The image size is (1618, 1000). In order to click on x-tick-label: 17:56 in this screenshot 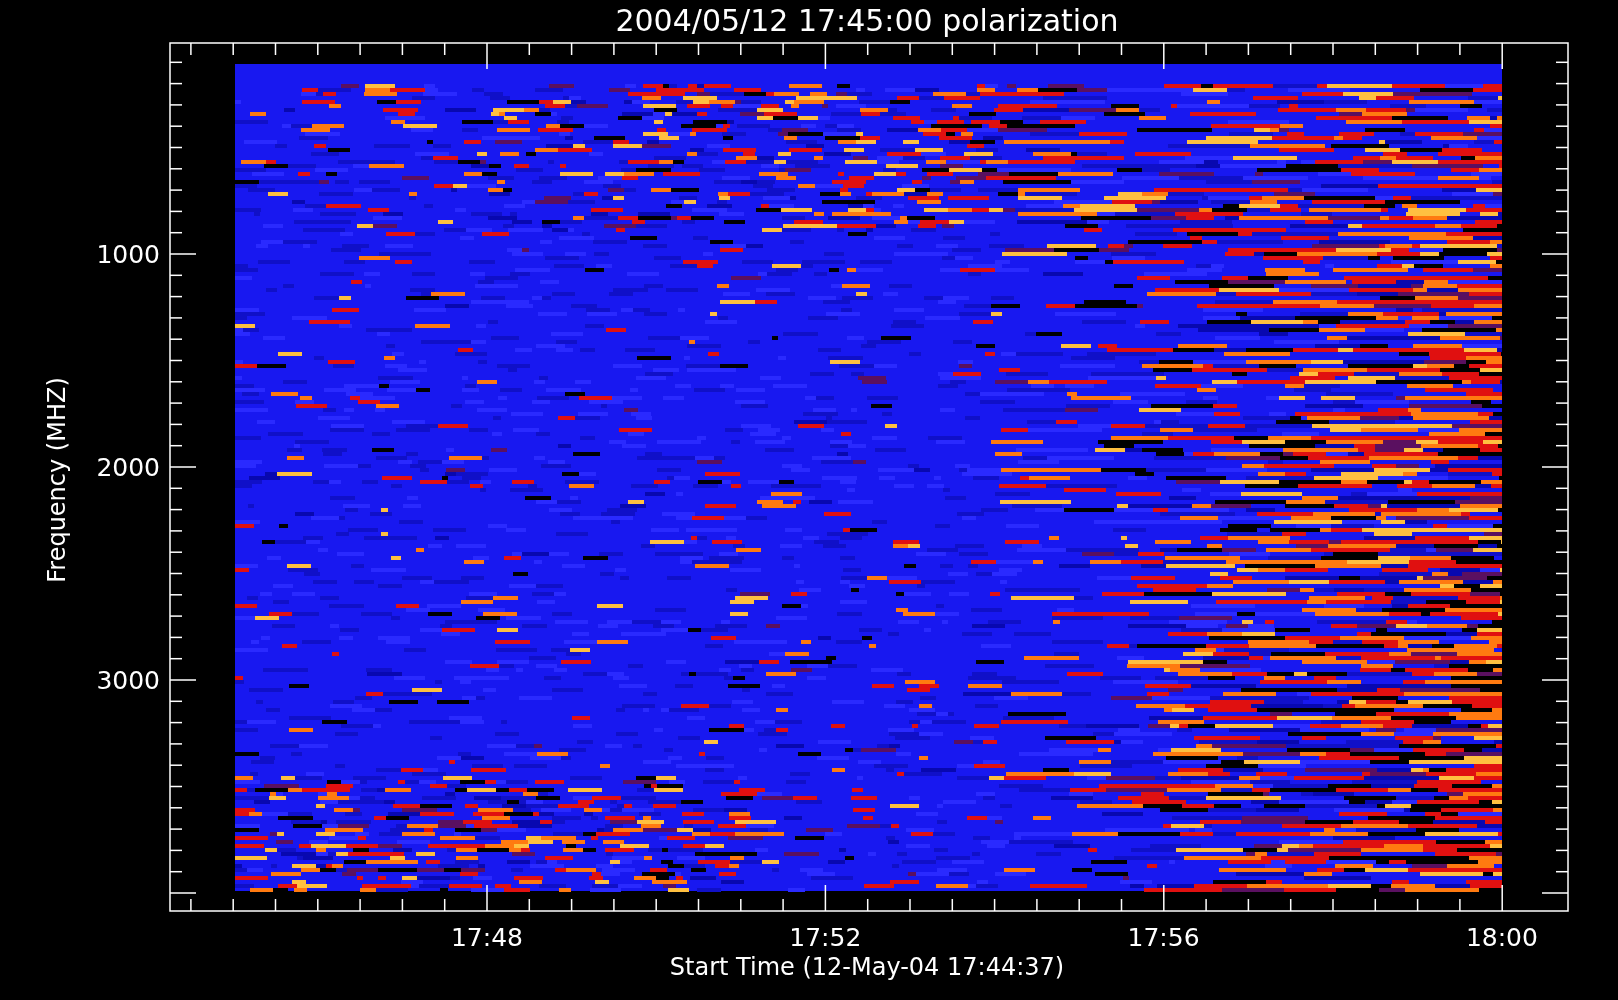, I will do `click(1163, 937)`.